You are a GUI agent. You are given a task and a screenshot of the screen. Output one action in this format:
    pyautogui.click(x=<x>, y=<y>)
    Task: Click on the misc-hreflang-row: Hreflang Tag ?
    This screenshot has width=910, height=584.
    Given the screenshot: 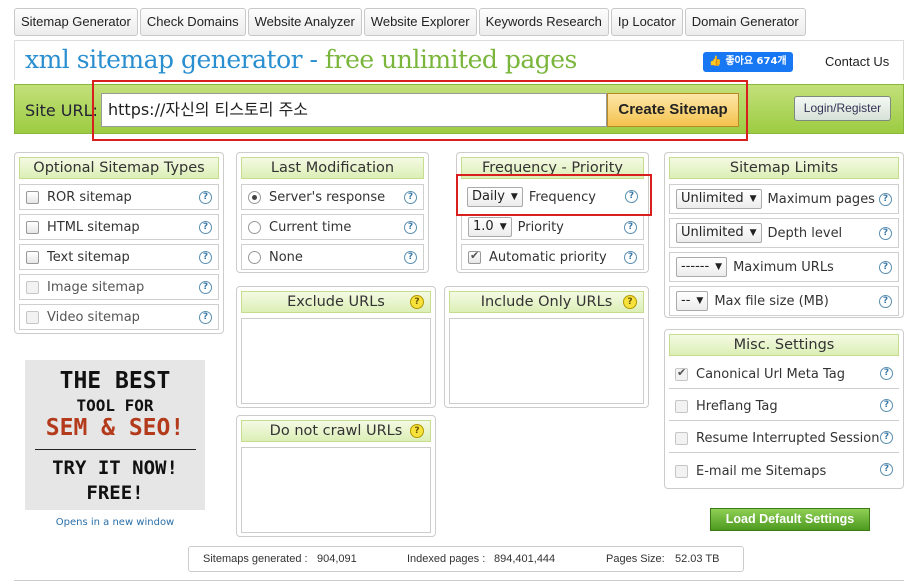 What is the action you would take?
    pyautogui.click(x=784, y=407)
    